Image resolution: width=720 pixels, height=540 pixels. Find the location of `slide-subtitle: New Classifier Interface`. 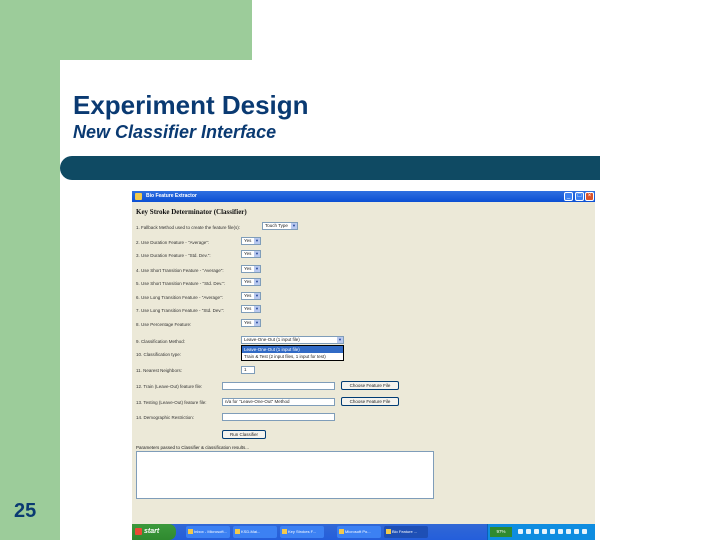

slide-subtitle: New Classifier Interface is located at coordinates (175, 132).